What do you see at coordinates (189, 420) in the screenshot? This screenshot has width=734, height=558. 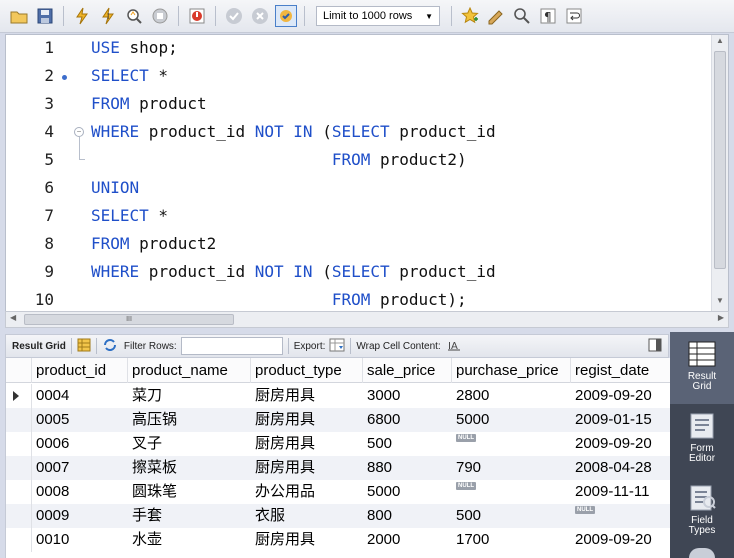 I see `table-cell: 高压锅` at bounding box center [189, 420].